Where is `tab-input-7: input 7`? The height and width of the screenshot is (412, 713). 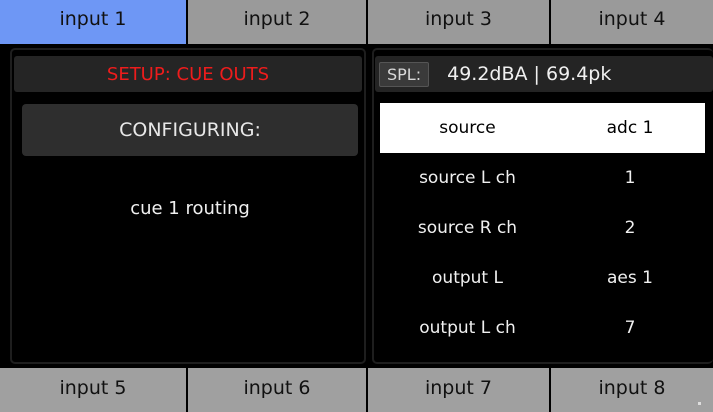 tab-input-7: input 7 is located at coordinates (459, 390).